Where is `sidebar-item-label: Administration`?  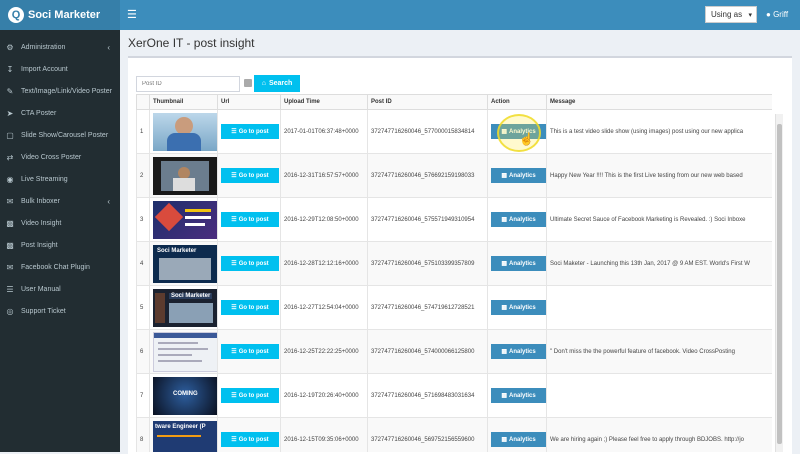 sidebar-item-label: Administration is located at coordinates (43, 47).